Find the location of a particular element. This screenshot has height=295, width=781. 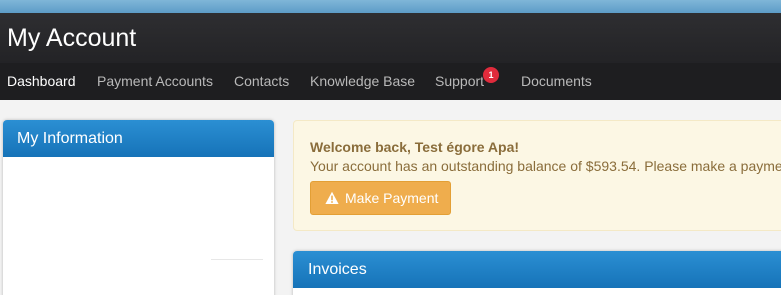

my-information-title: My Information is located at coordinates (138, 138).